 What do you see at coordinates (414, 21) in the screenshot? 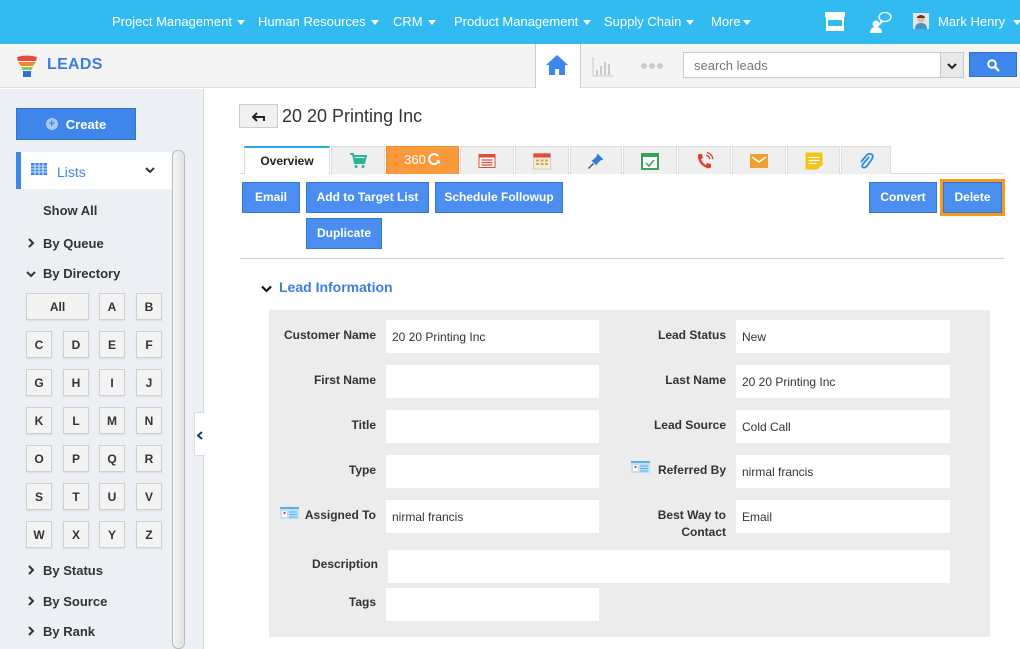
I see `nav-crm: CRM` at bounding box center [414, 21].